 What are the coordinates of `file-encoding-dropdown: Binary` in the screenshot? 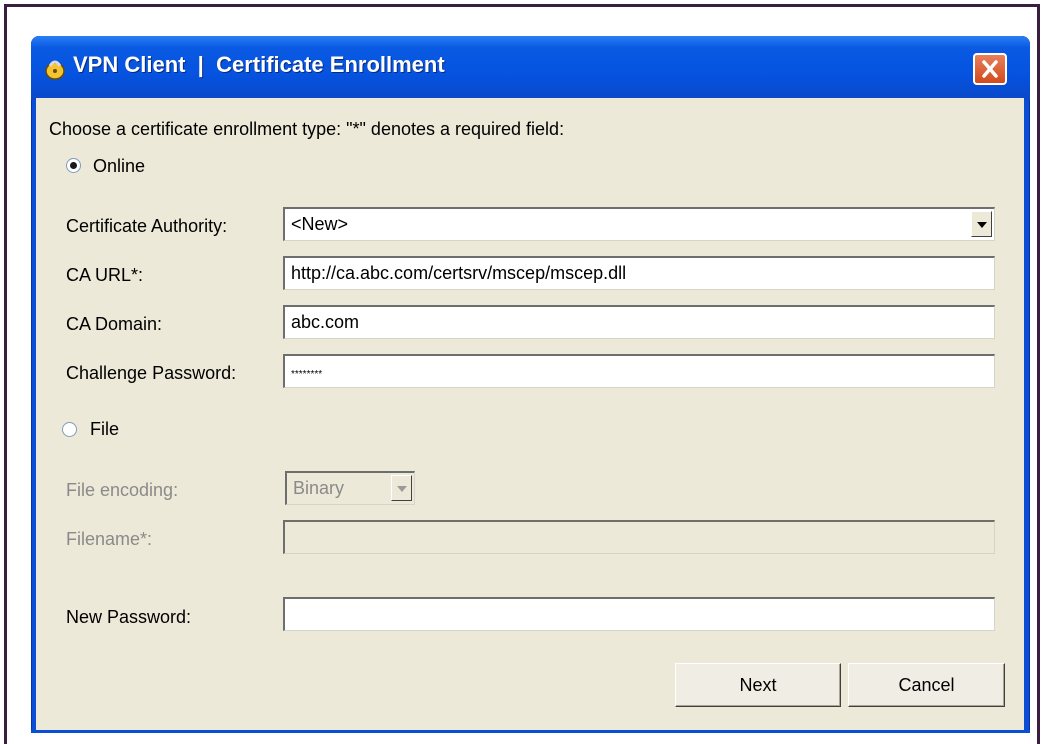 It's located at (350, 488).